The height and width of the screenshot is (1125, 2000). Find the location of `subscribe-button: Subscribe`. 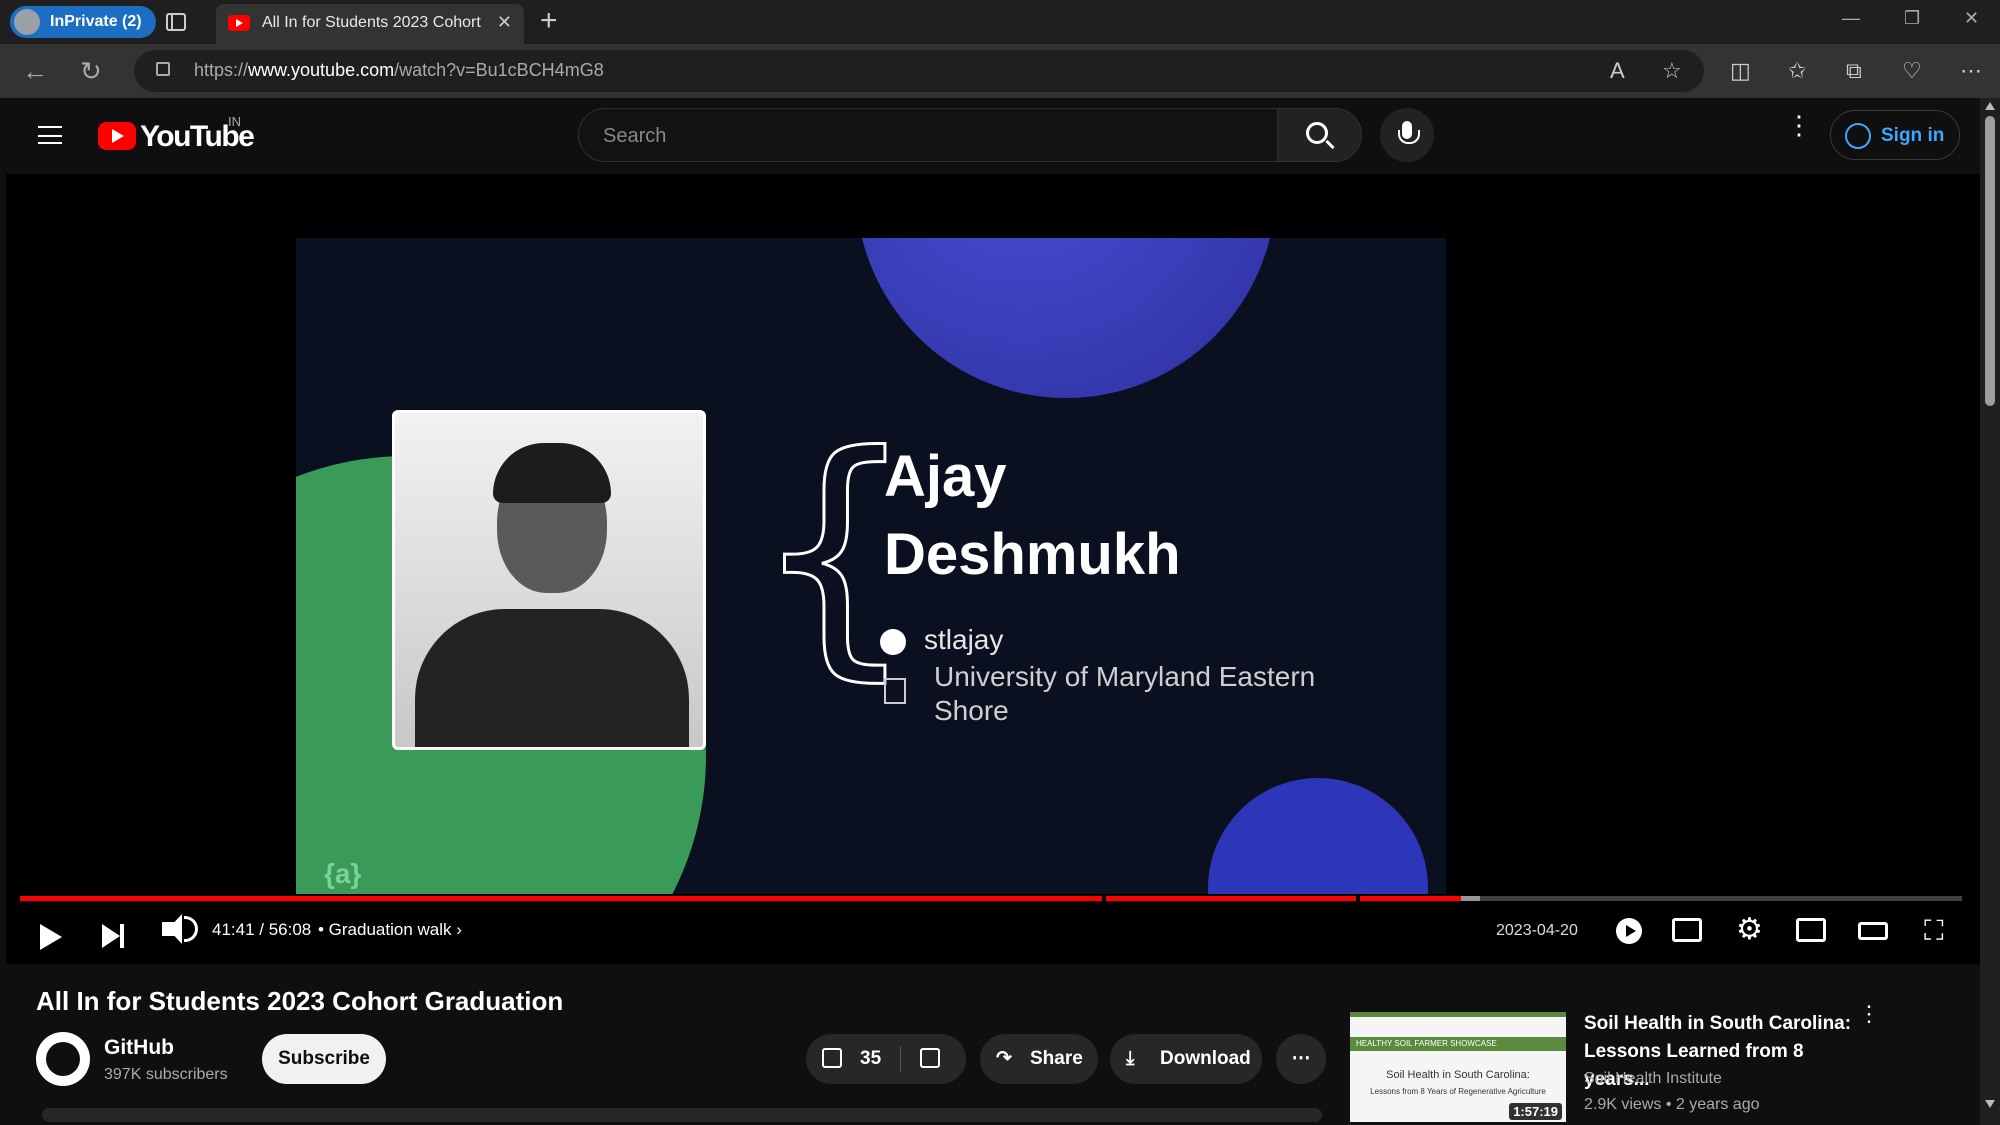

subscribe-button: Subscribe is located at coordinates (324, 1059).